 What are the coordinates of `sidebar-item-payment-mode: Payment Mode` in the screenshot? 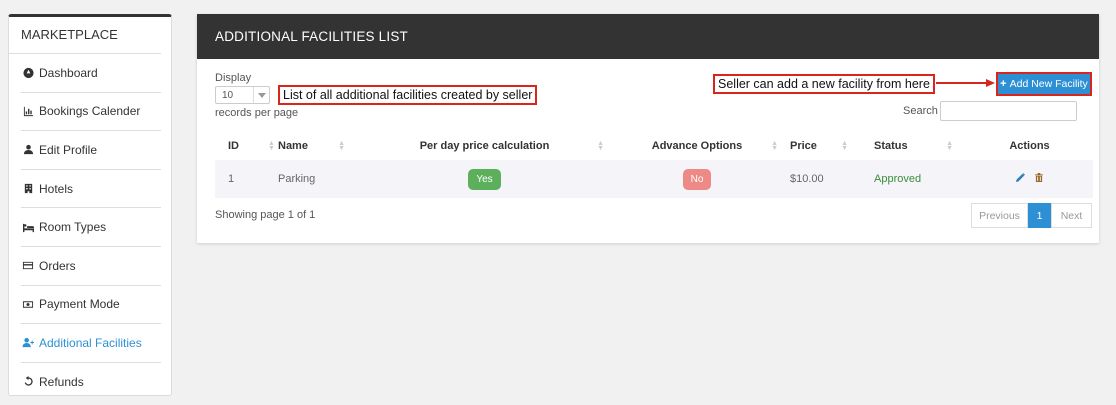 It's located at (91, 305).